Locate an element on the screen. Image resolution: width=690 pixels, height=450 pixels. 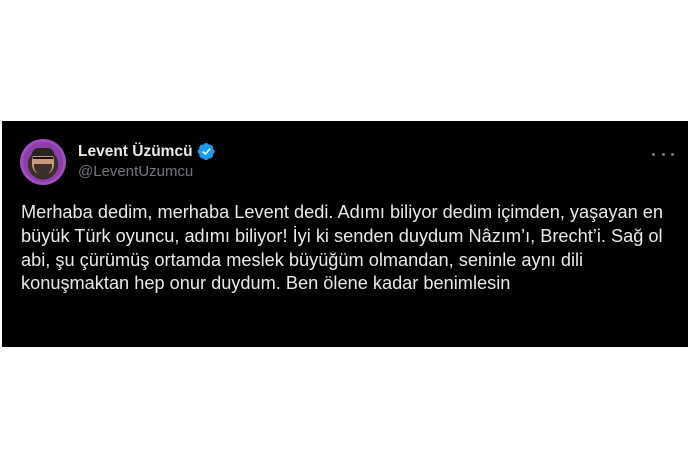
author-handle: @LeventUzumcu is located at coordinates (147, 172).